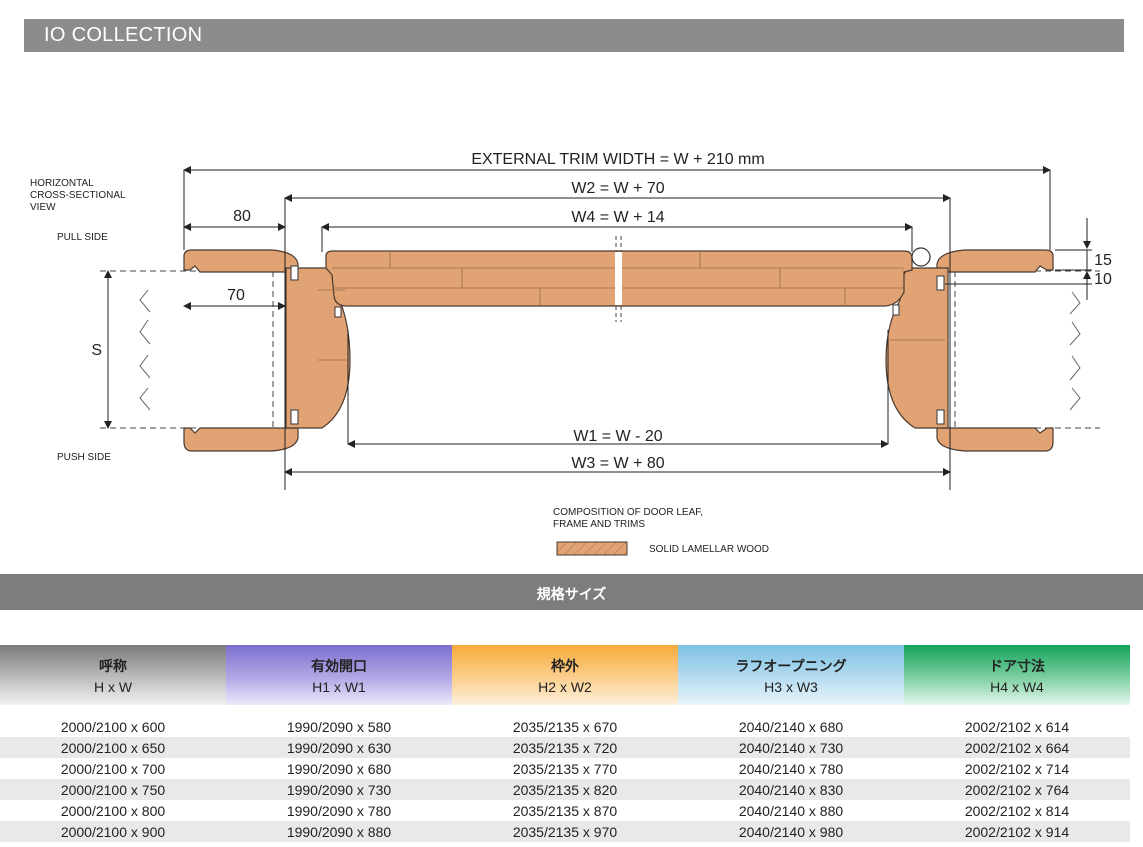 The image size is (1143, 847). What do you see at coordinates (709, 549) in the screenshot?
I see `legend-item-label: SOLID LAMELLAR WOOD` at bounding box center [709, 549].